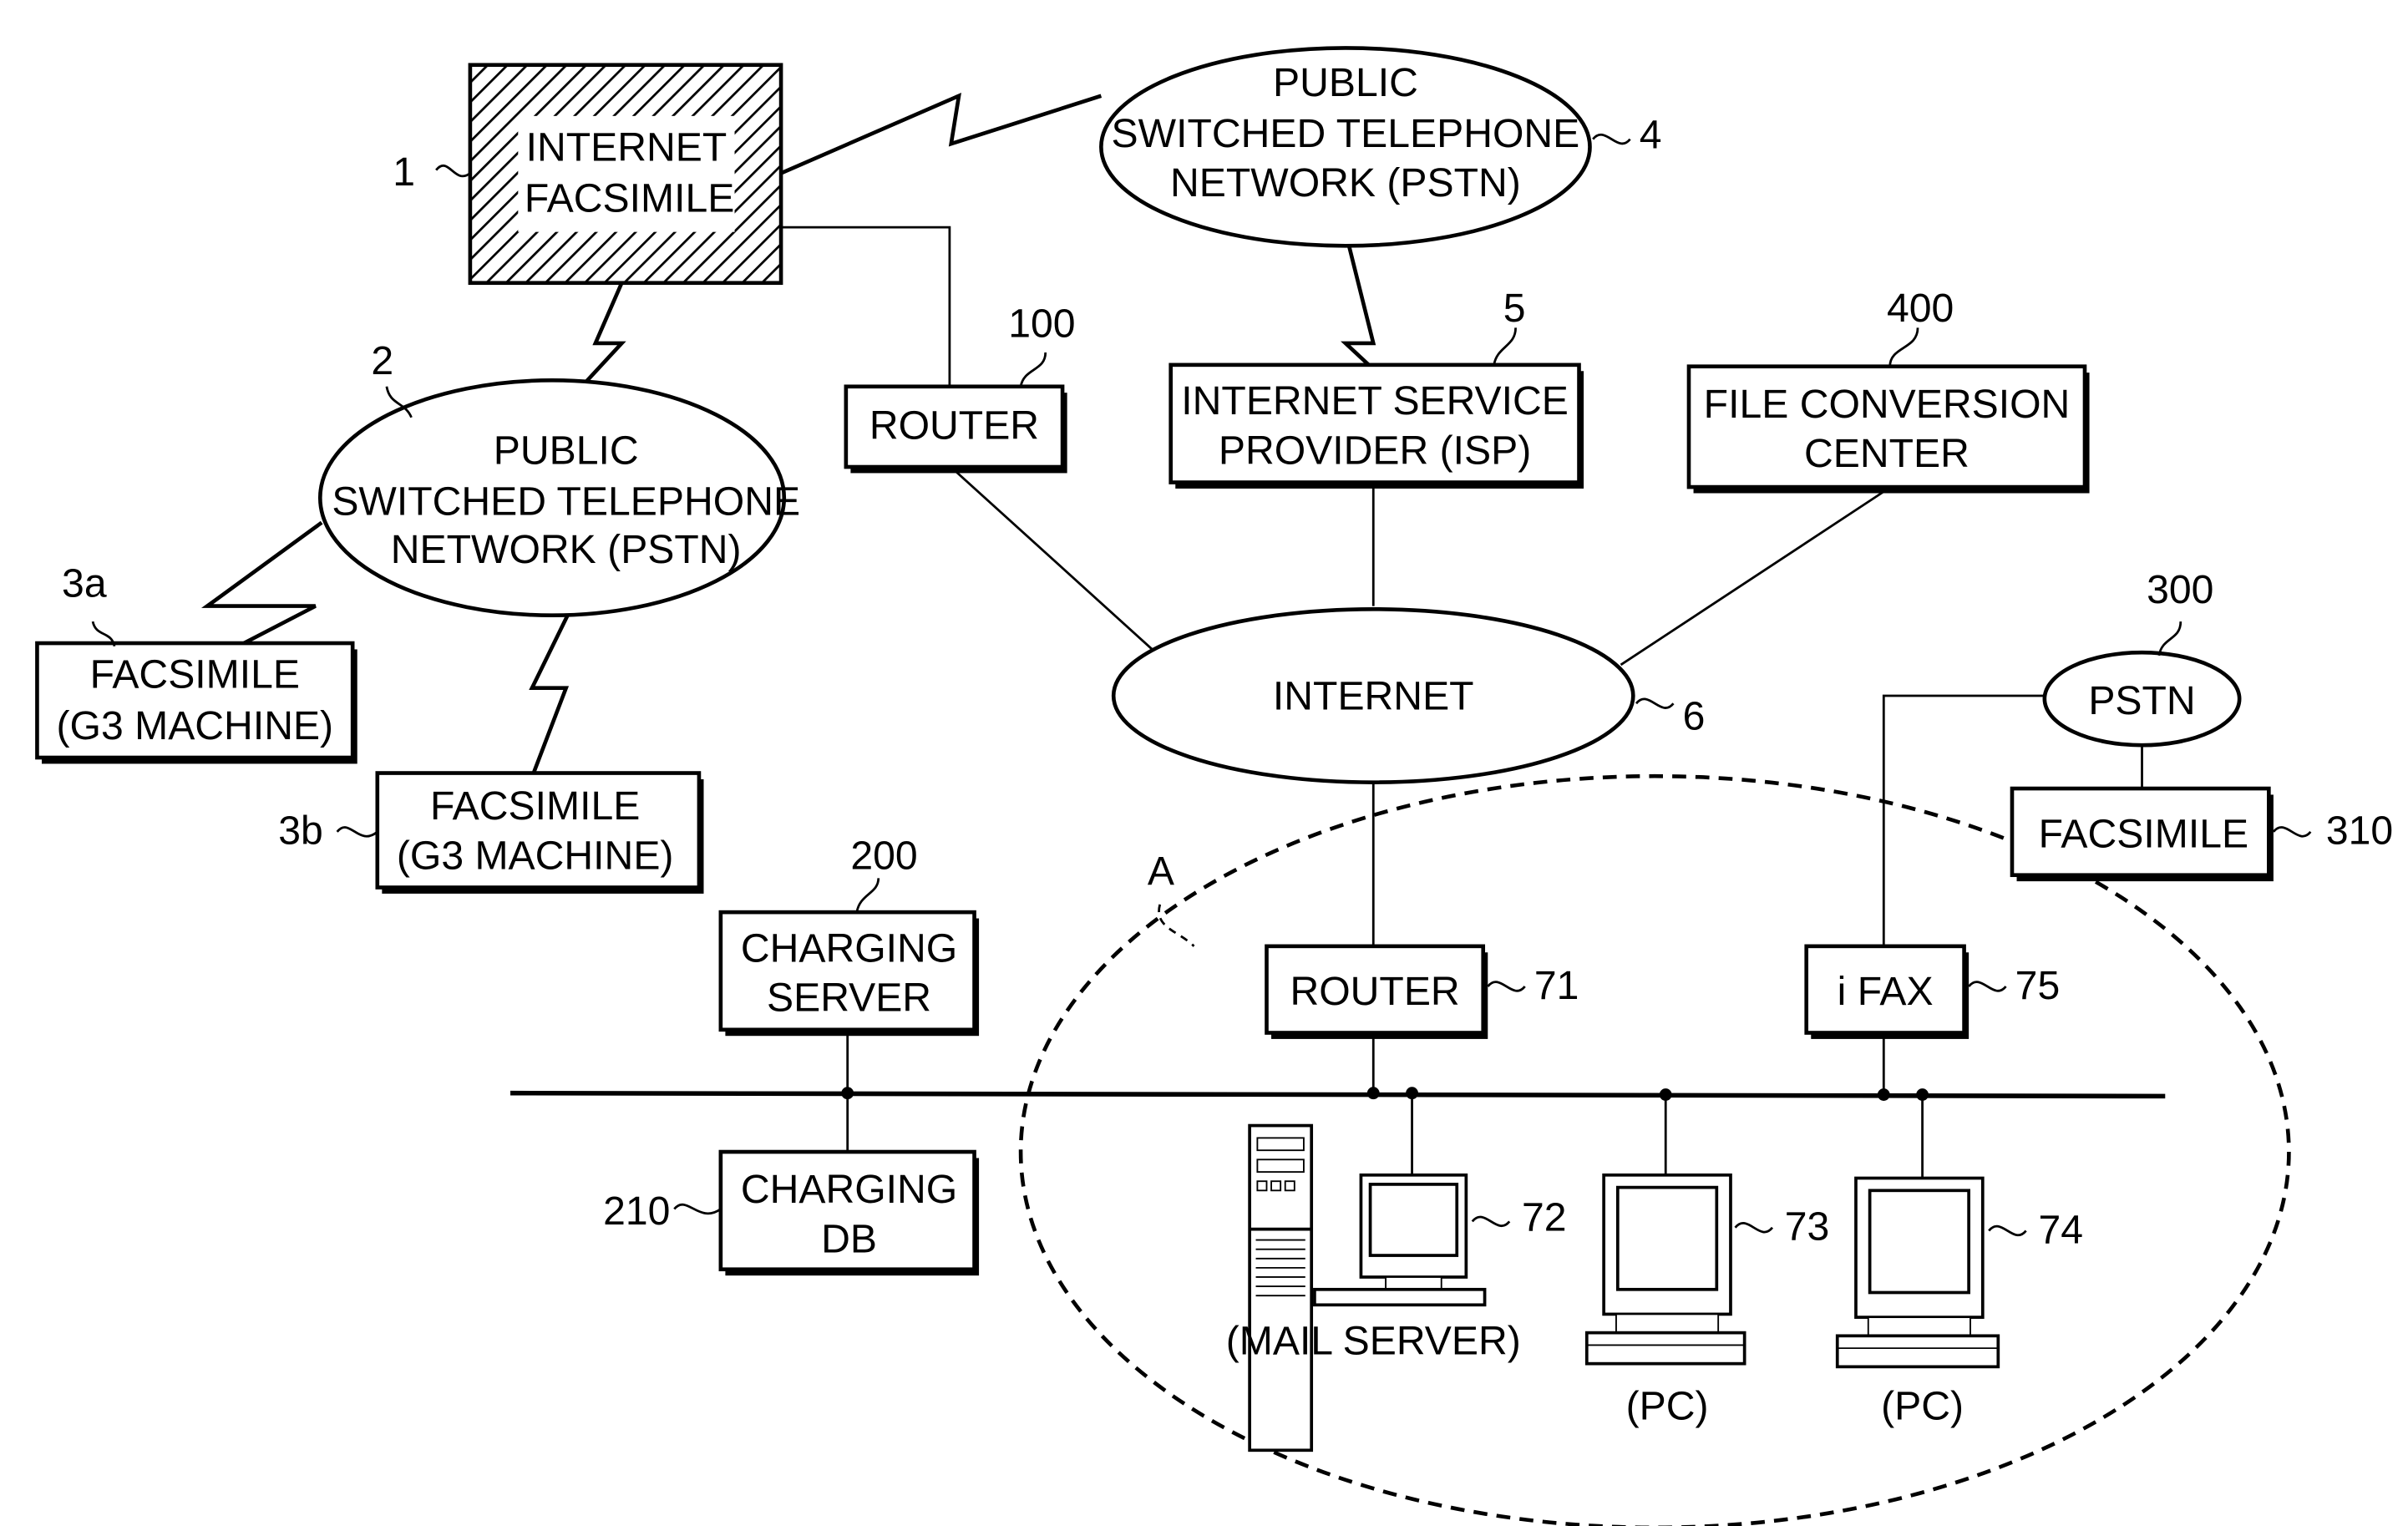 This screenshot has height=1526, width=2408. Describe the element at coordinates (849, 973) in the screenshot. I see `charging-server-node: CHARGING SERVER` at that location.